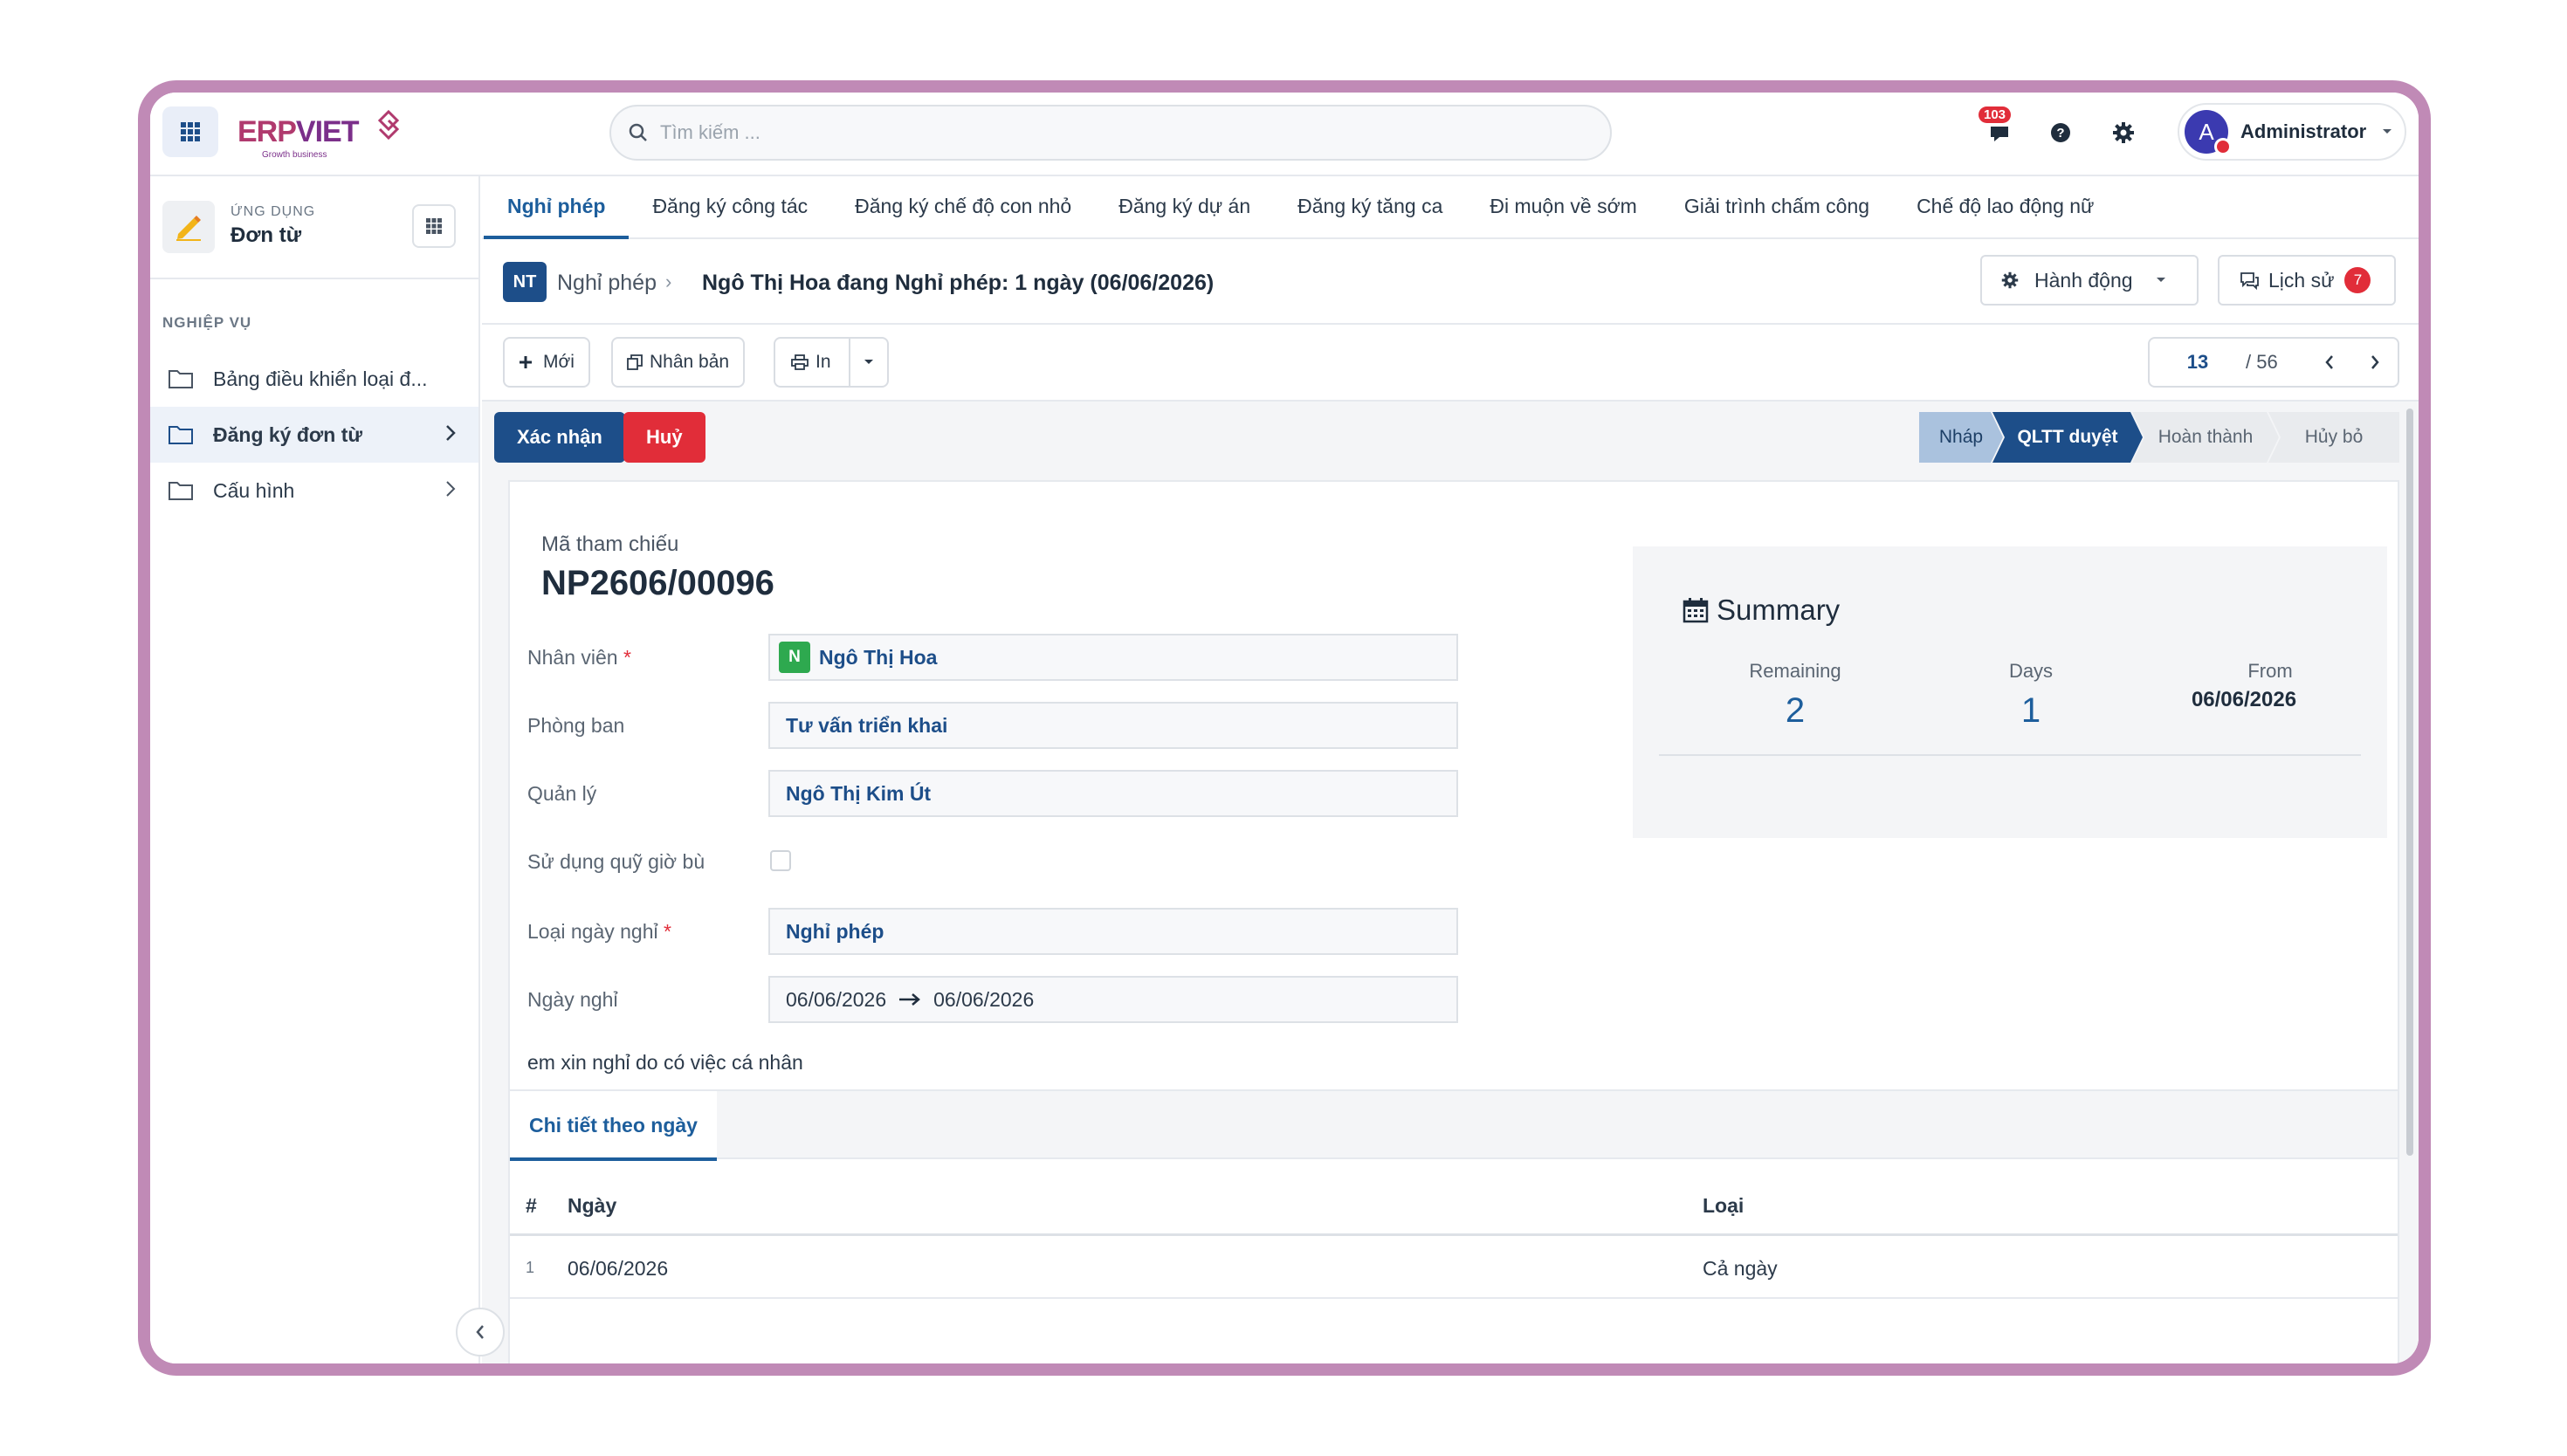  I want to click on search-bar, so click(1110, 133).